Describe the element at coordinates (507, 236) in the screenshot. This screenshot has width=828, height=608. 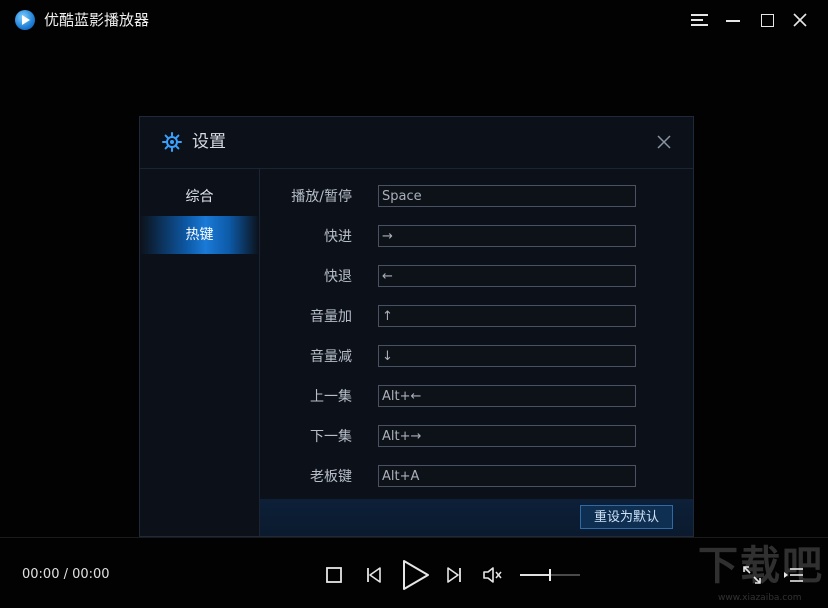
I see `hotkey-input-fast-forward` at that location.